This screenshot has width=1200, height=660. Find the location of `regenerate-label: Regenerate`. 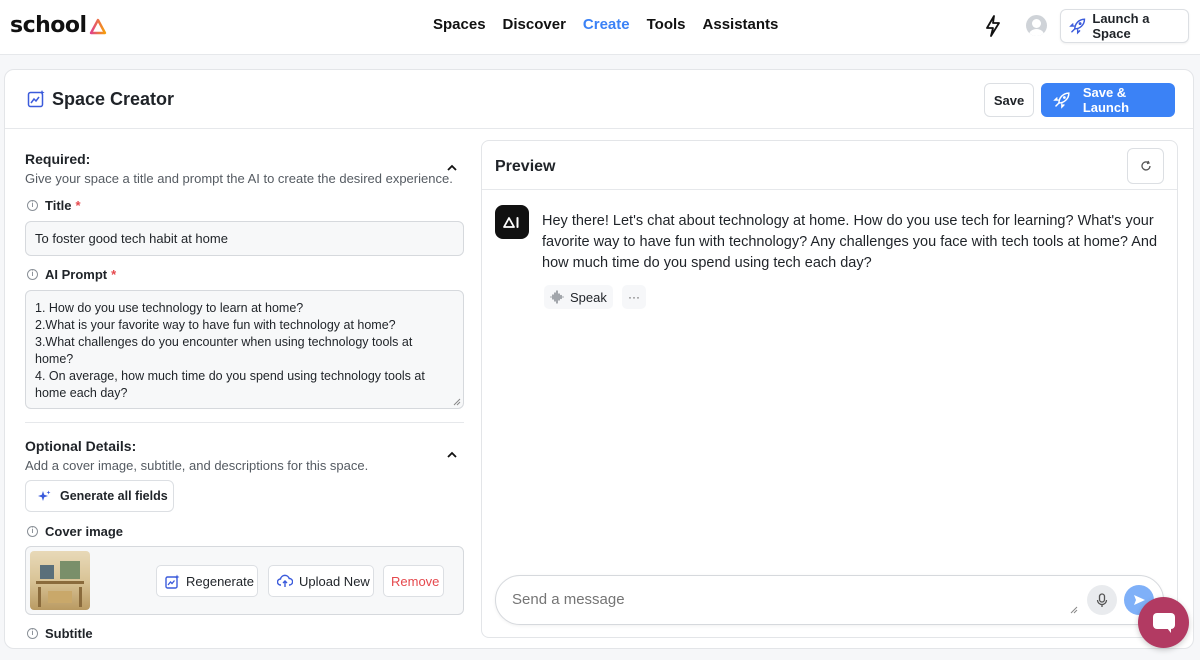

regenerate-label: Regenerate is located at coordinates (220, 581).